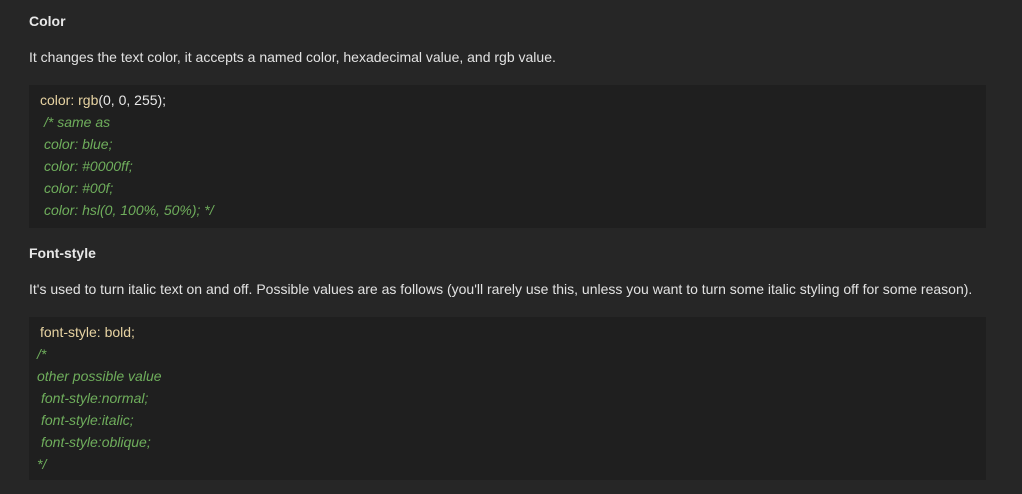  What do you see at coordinates (87, 420) in the screenshot?
I see `code-comment-line: font-style:italic;` at bounding box center [87, 420].